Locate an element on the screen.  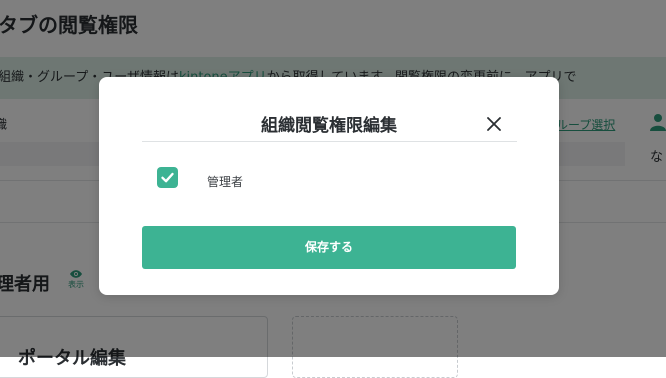
close-icon is located at coordinates (494, 124).